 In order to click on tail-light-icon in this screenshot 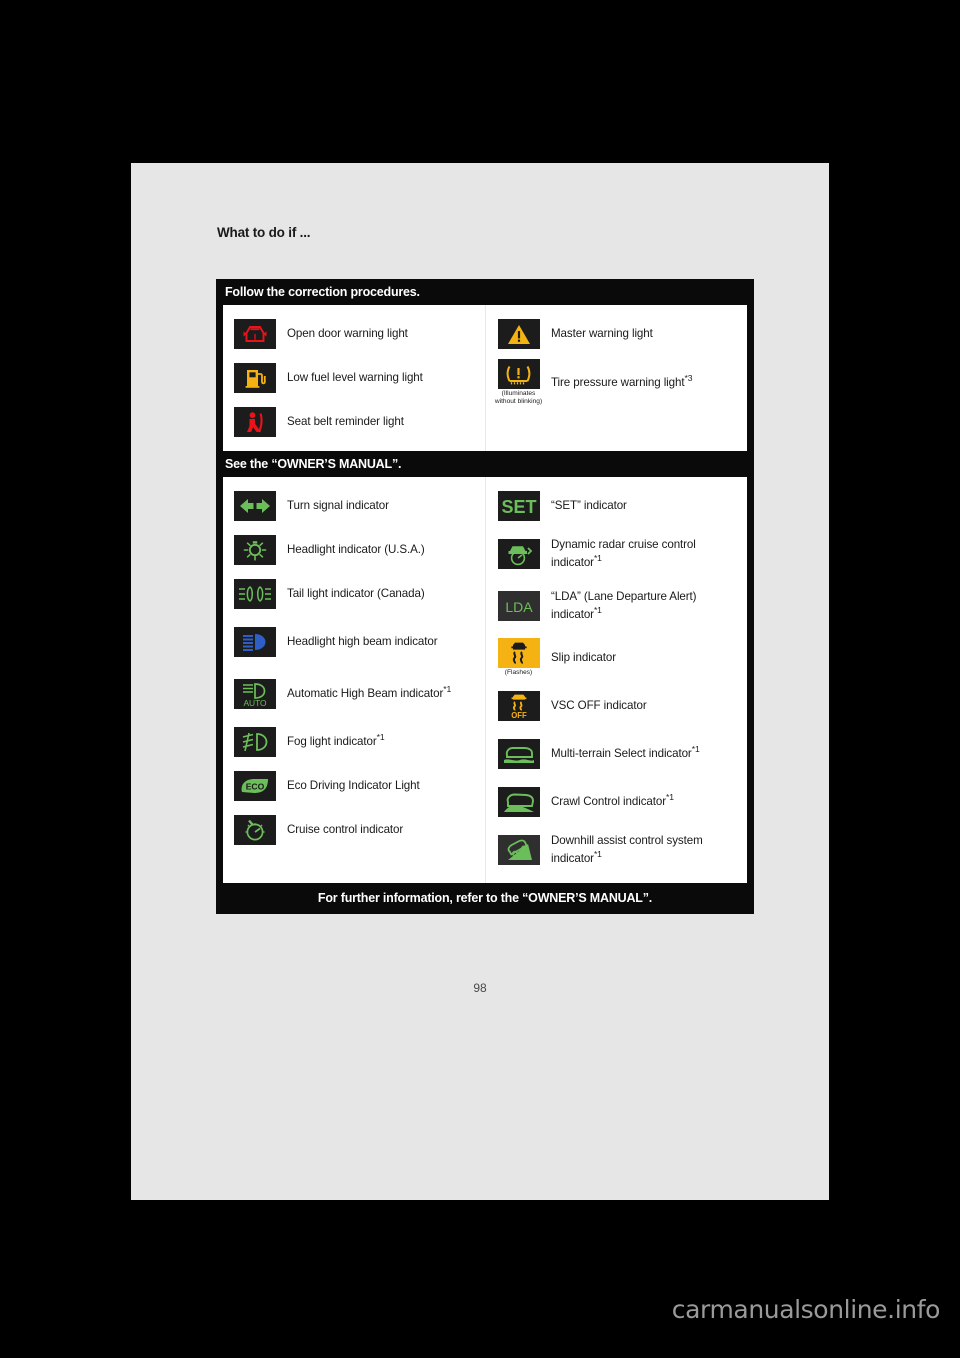, I will do `click(254, 594)`.